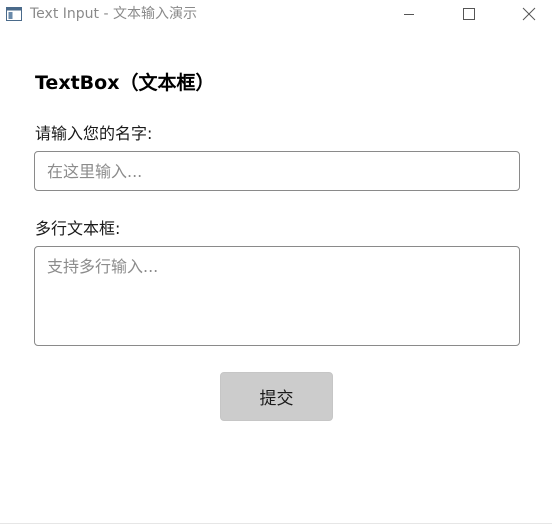 The height and width of the screenshot is (524, 552). Describe the element at coordinates (14, 13) in the screenshot. I see `app-window-icon` at that location.